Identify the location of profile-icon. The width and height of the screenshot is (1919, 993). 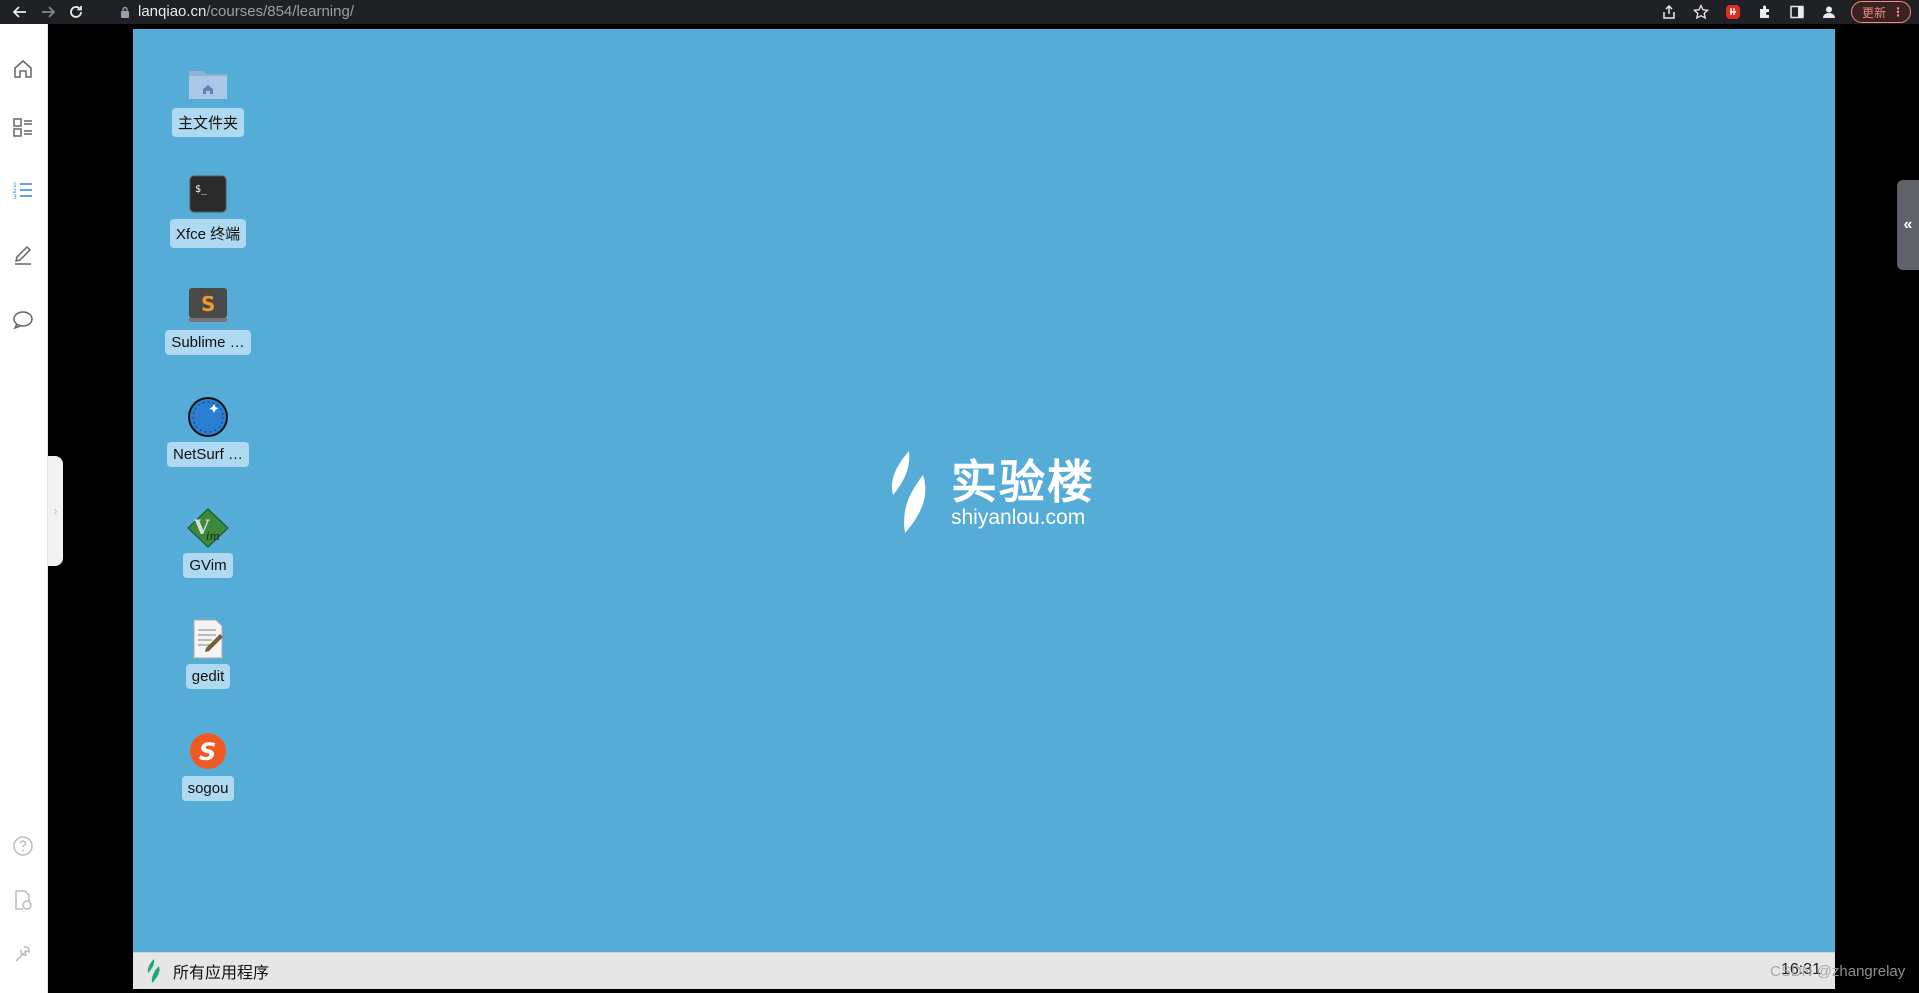
(1829, 12).